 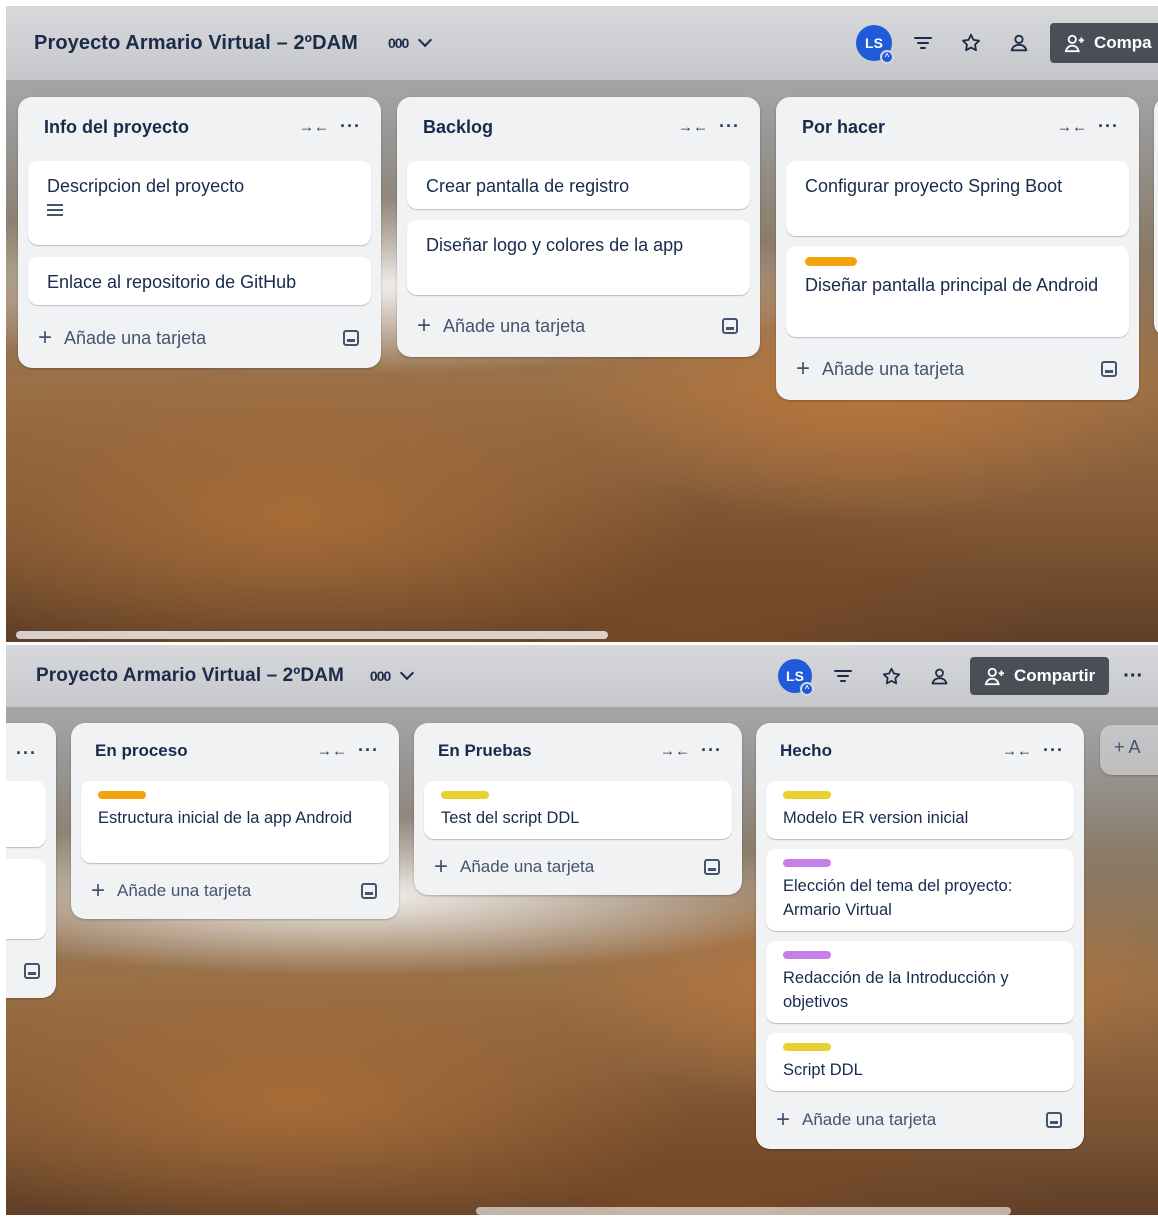 What do you see at coordinates (920, 982) in the screenshot?
I see `card-redaccion-introduccion: Redacción de la Introducción y objetivos` at bounding box center [920, 982].